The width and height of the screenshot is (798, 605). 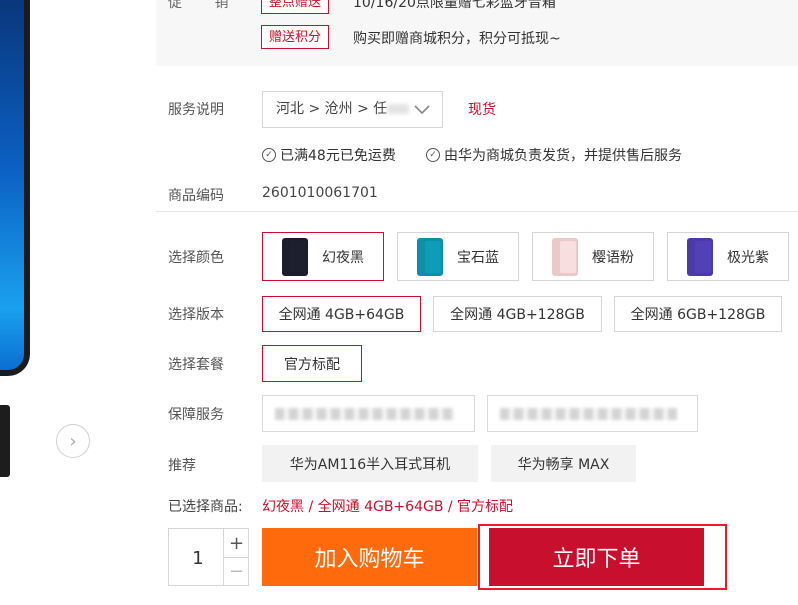 What do you see at coordinates (596, 557) in the screenshot?
I see `buy-now-button: 立即下单` at bounding box center [596, 557].